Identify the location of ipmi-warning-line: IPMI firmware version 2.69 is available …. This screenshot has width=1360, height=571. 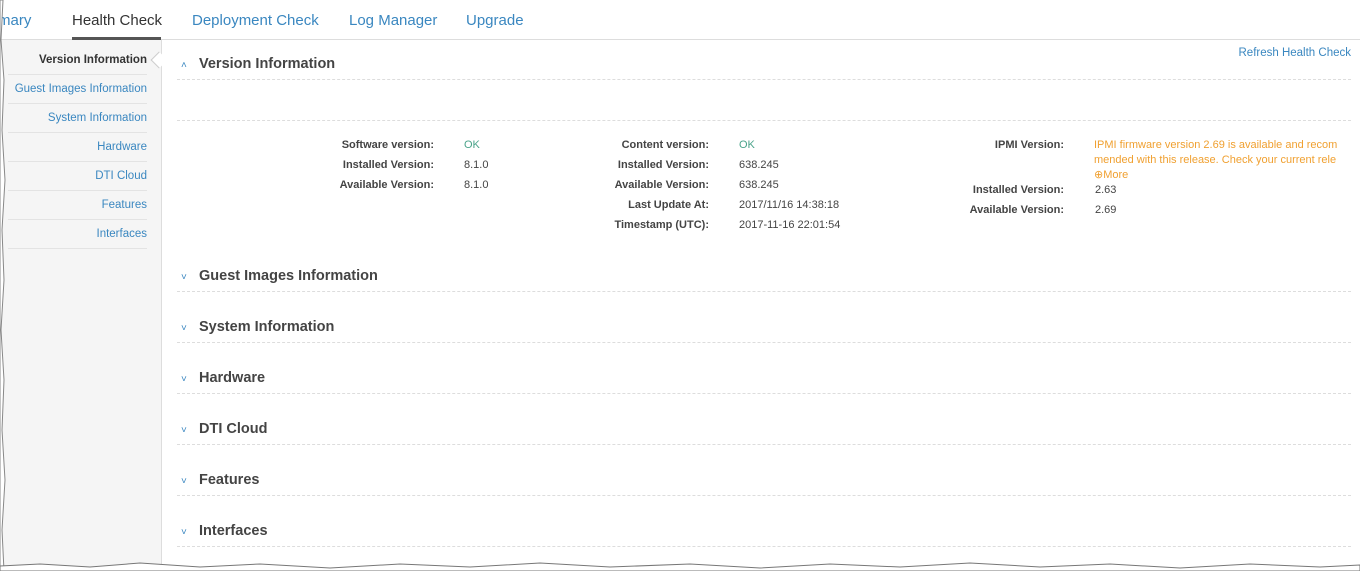
(1216, 145).